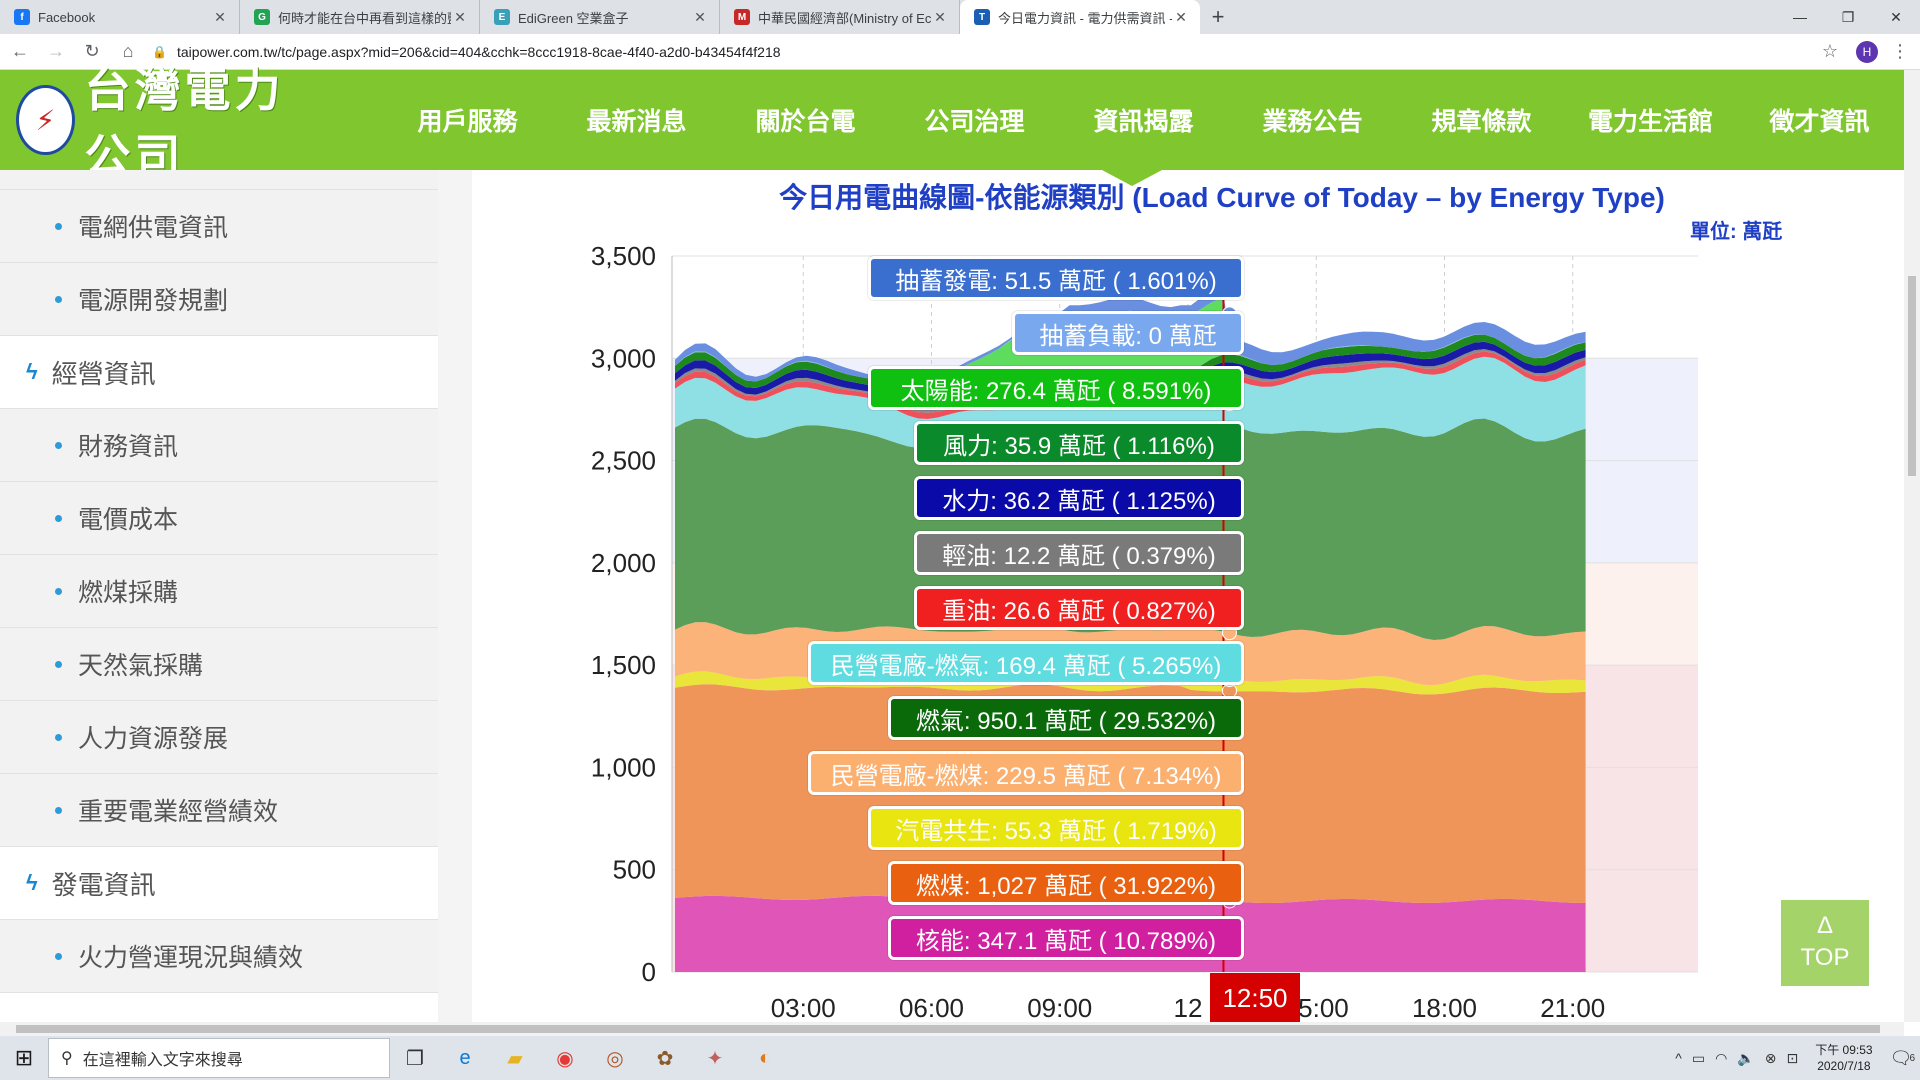 The image size is (1920, 1080). What do you see at coordinates (840, 17) in the screenshot?
I see `browser-tab: M 中華民國經濟部(Ministry of Econ ✕` at bounding box center [840, 17].